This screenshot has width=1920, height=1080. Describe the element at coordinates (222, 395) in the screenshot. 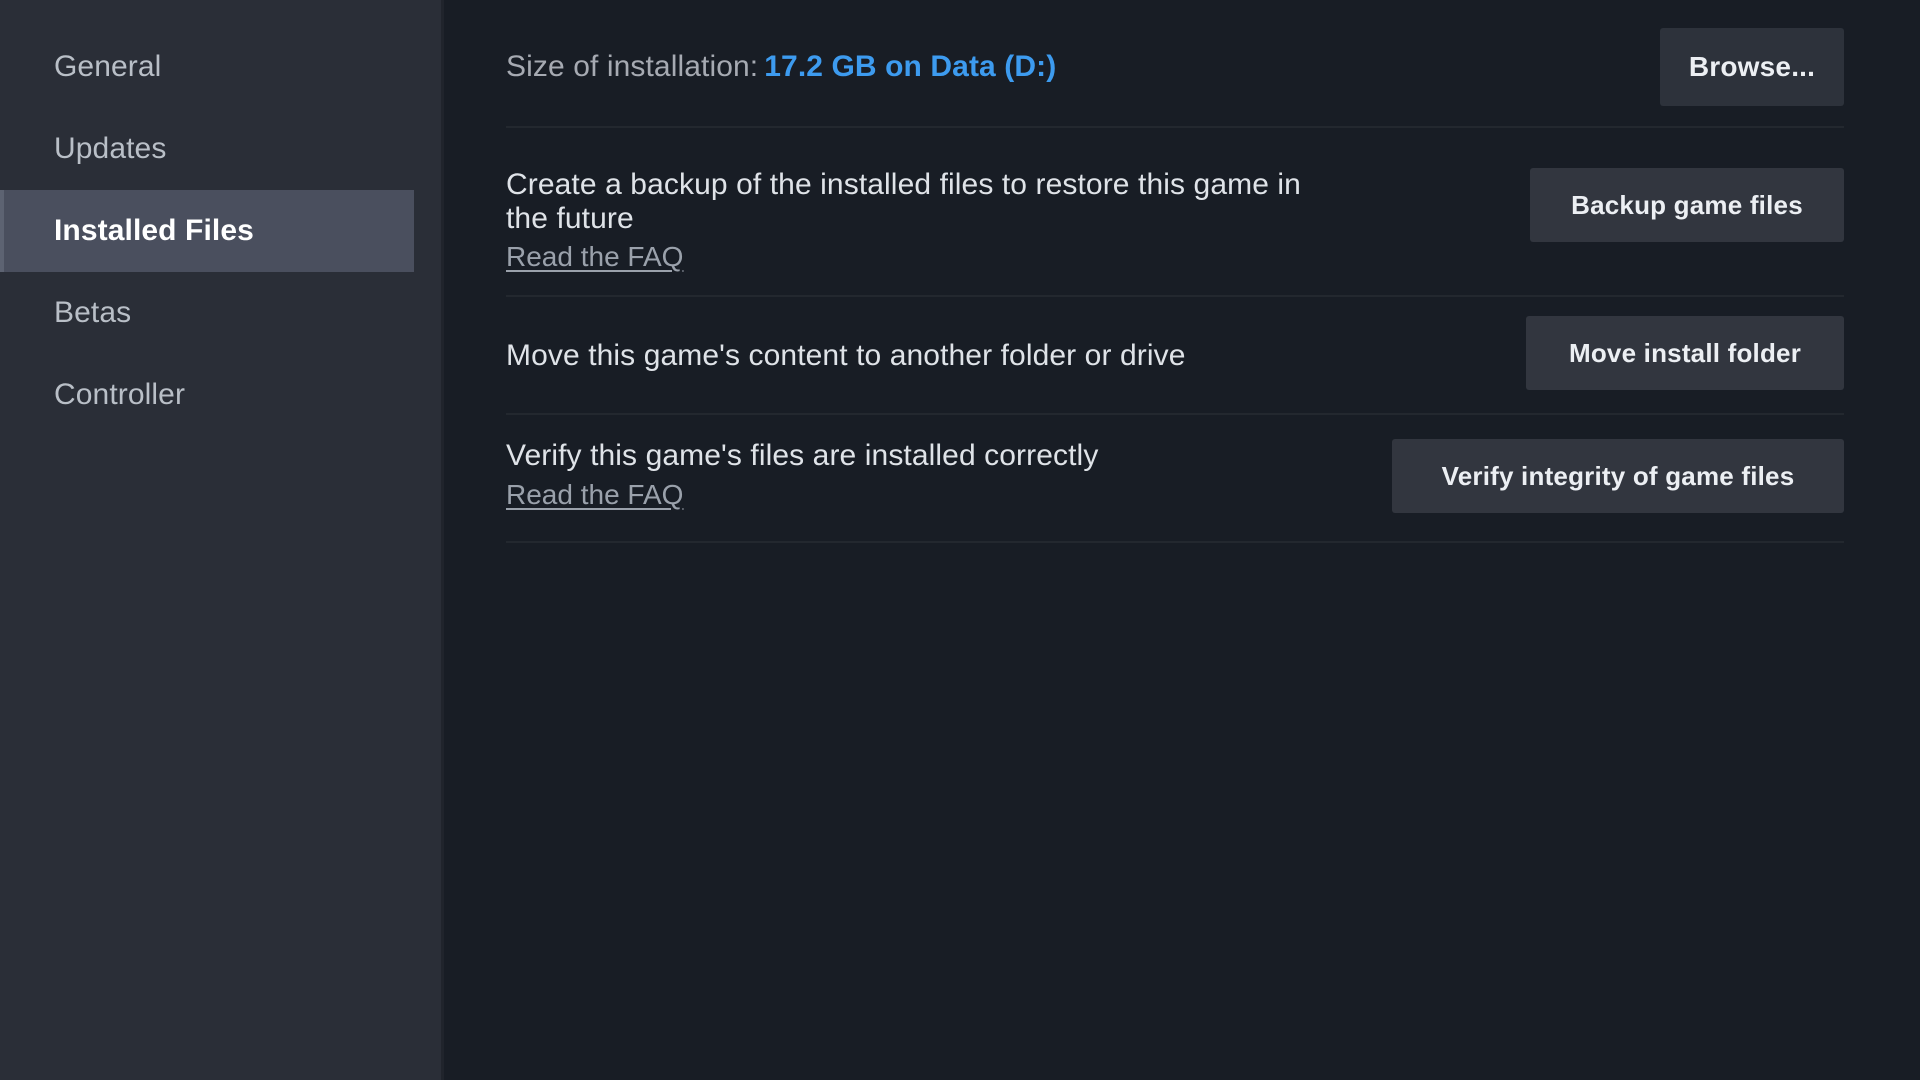

I see `sidebar-item-controller: Controller` at that location.